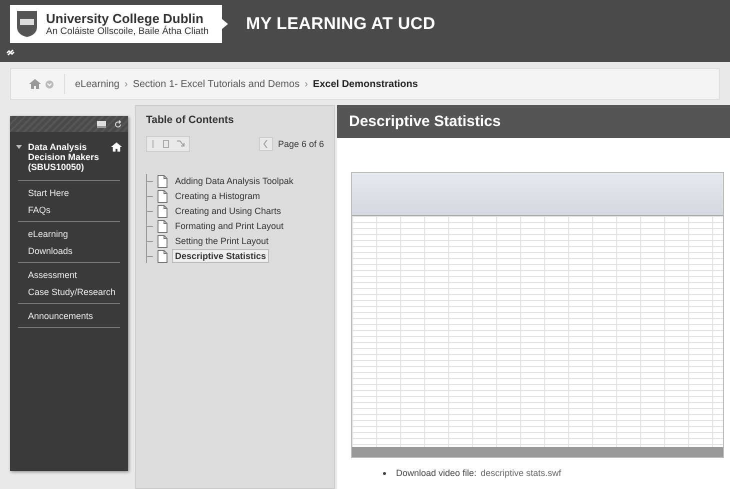 This screenshot has width=730, height=489. What do you see at coordinates (222, 241) in the screenshot?
I see `toc-item: Setting the Print Layout` at bounding box center [222, 241].